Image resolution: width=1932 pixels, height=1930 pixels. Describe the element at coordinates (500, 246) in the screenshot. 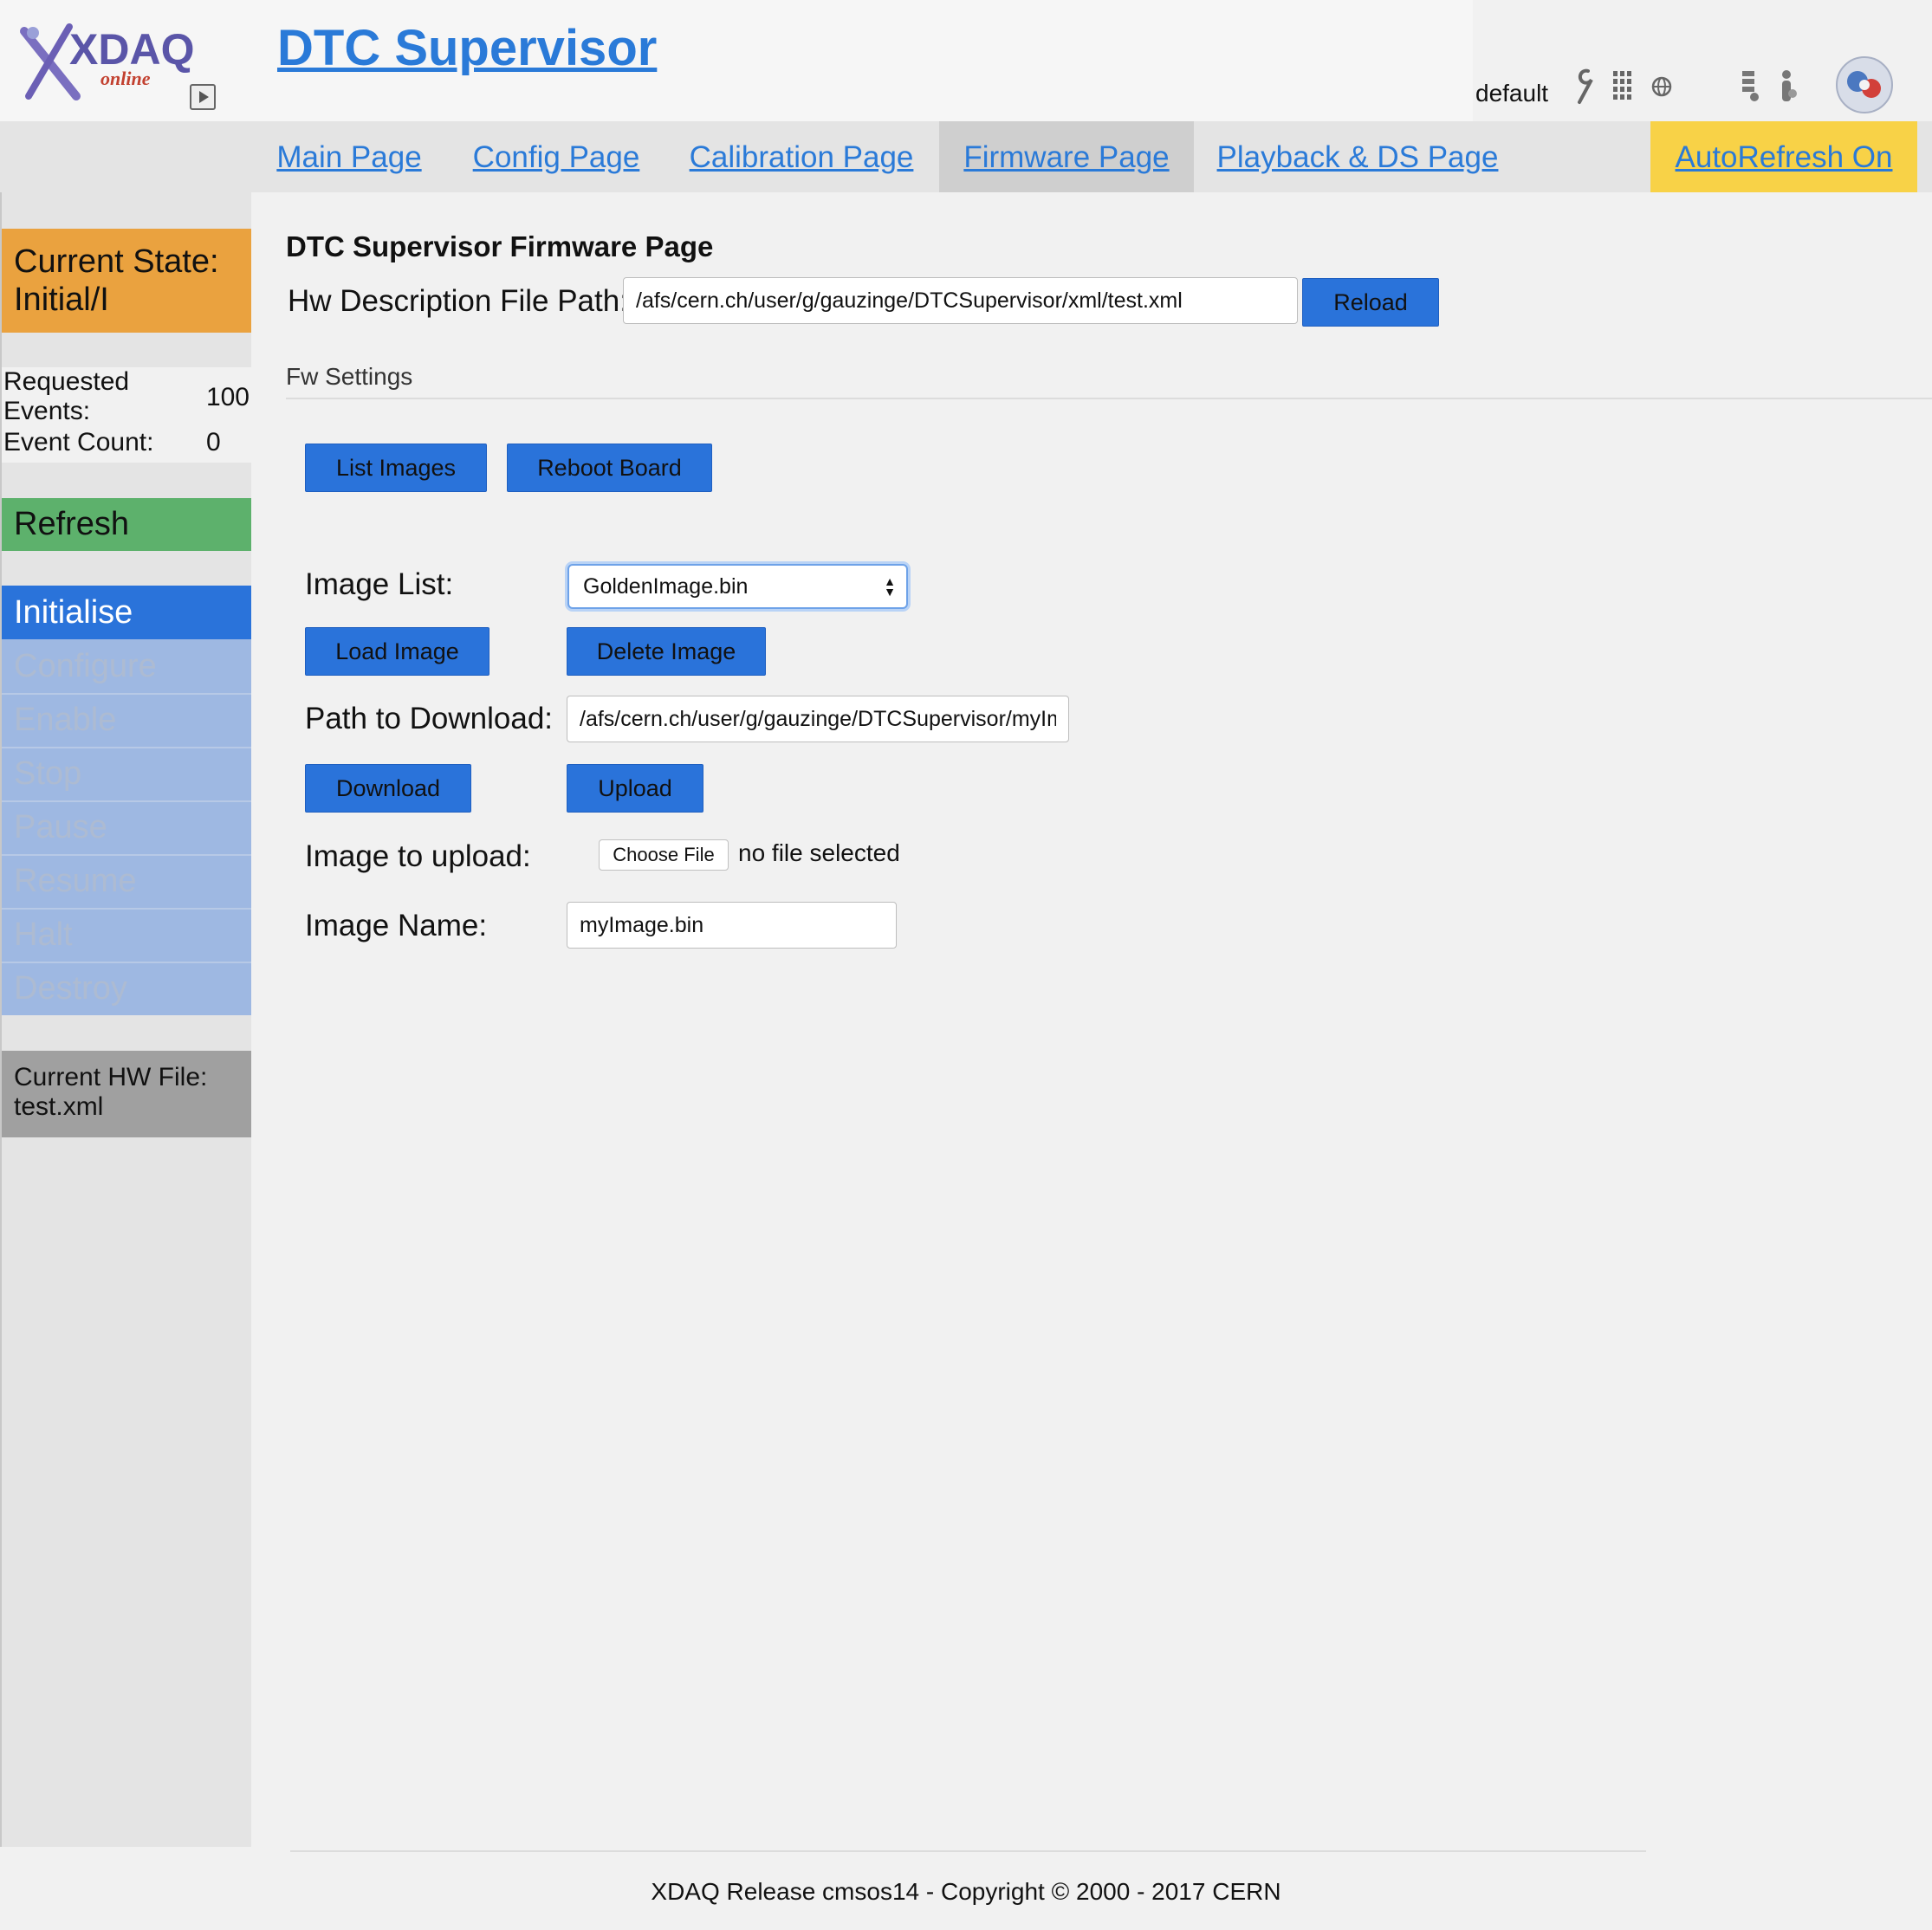

I see `page-title: DTC Supervisor Firmware Page` at that location.